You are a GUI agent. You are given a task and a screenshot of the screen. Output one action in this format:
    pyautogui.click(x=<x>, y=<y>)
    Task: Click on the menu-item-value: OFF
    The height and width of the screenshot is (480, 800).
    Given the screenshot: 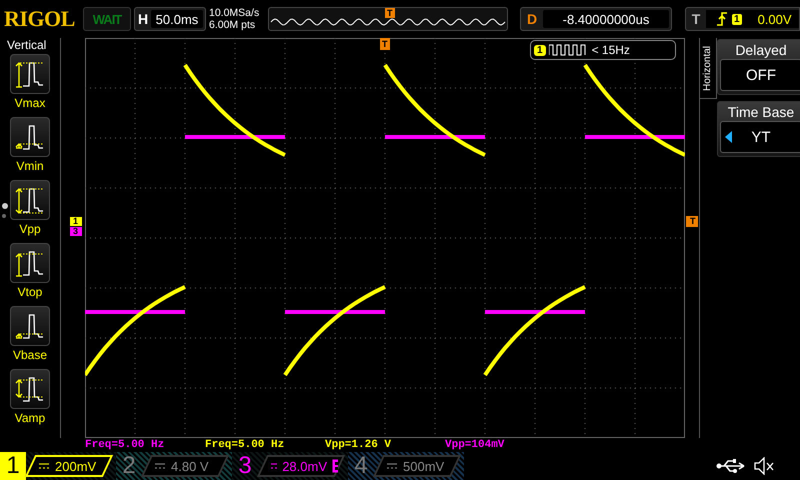 What is the action you would take?
    pyautogui.click(x=761, y=75)
    